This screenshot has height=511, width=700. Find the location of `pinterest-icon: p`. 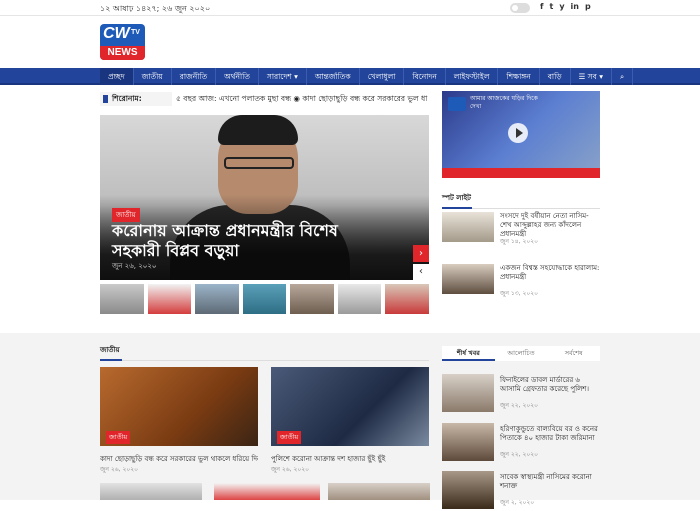

pinterest-icon: p is located at coordinates (588, 6).